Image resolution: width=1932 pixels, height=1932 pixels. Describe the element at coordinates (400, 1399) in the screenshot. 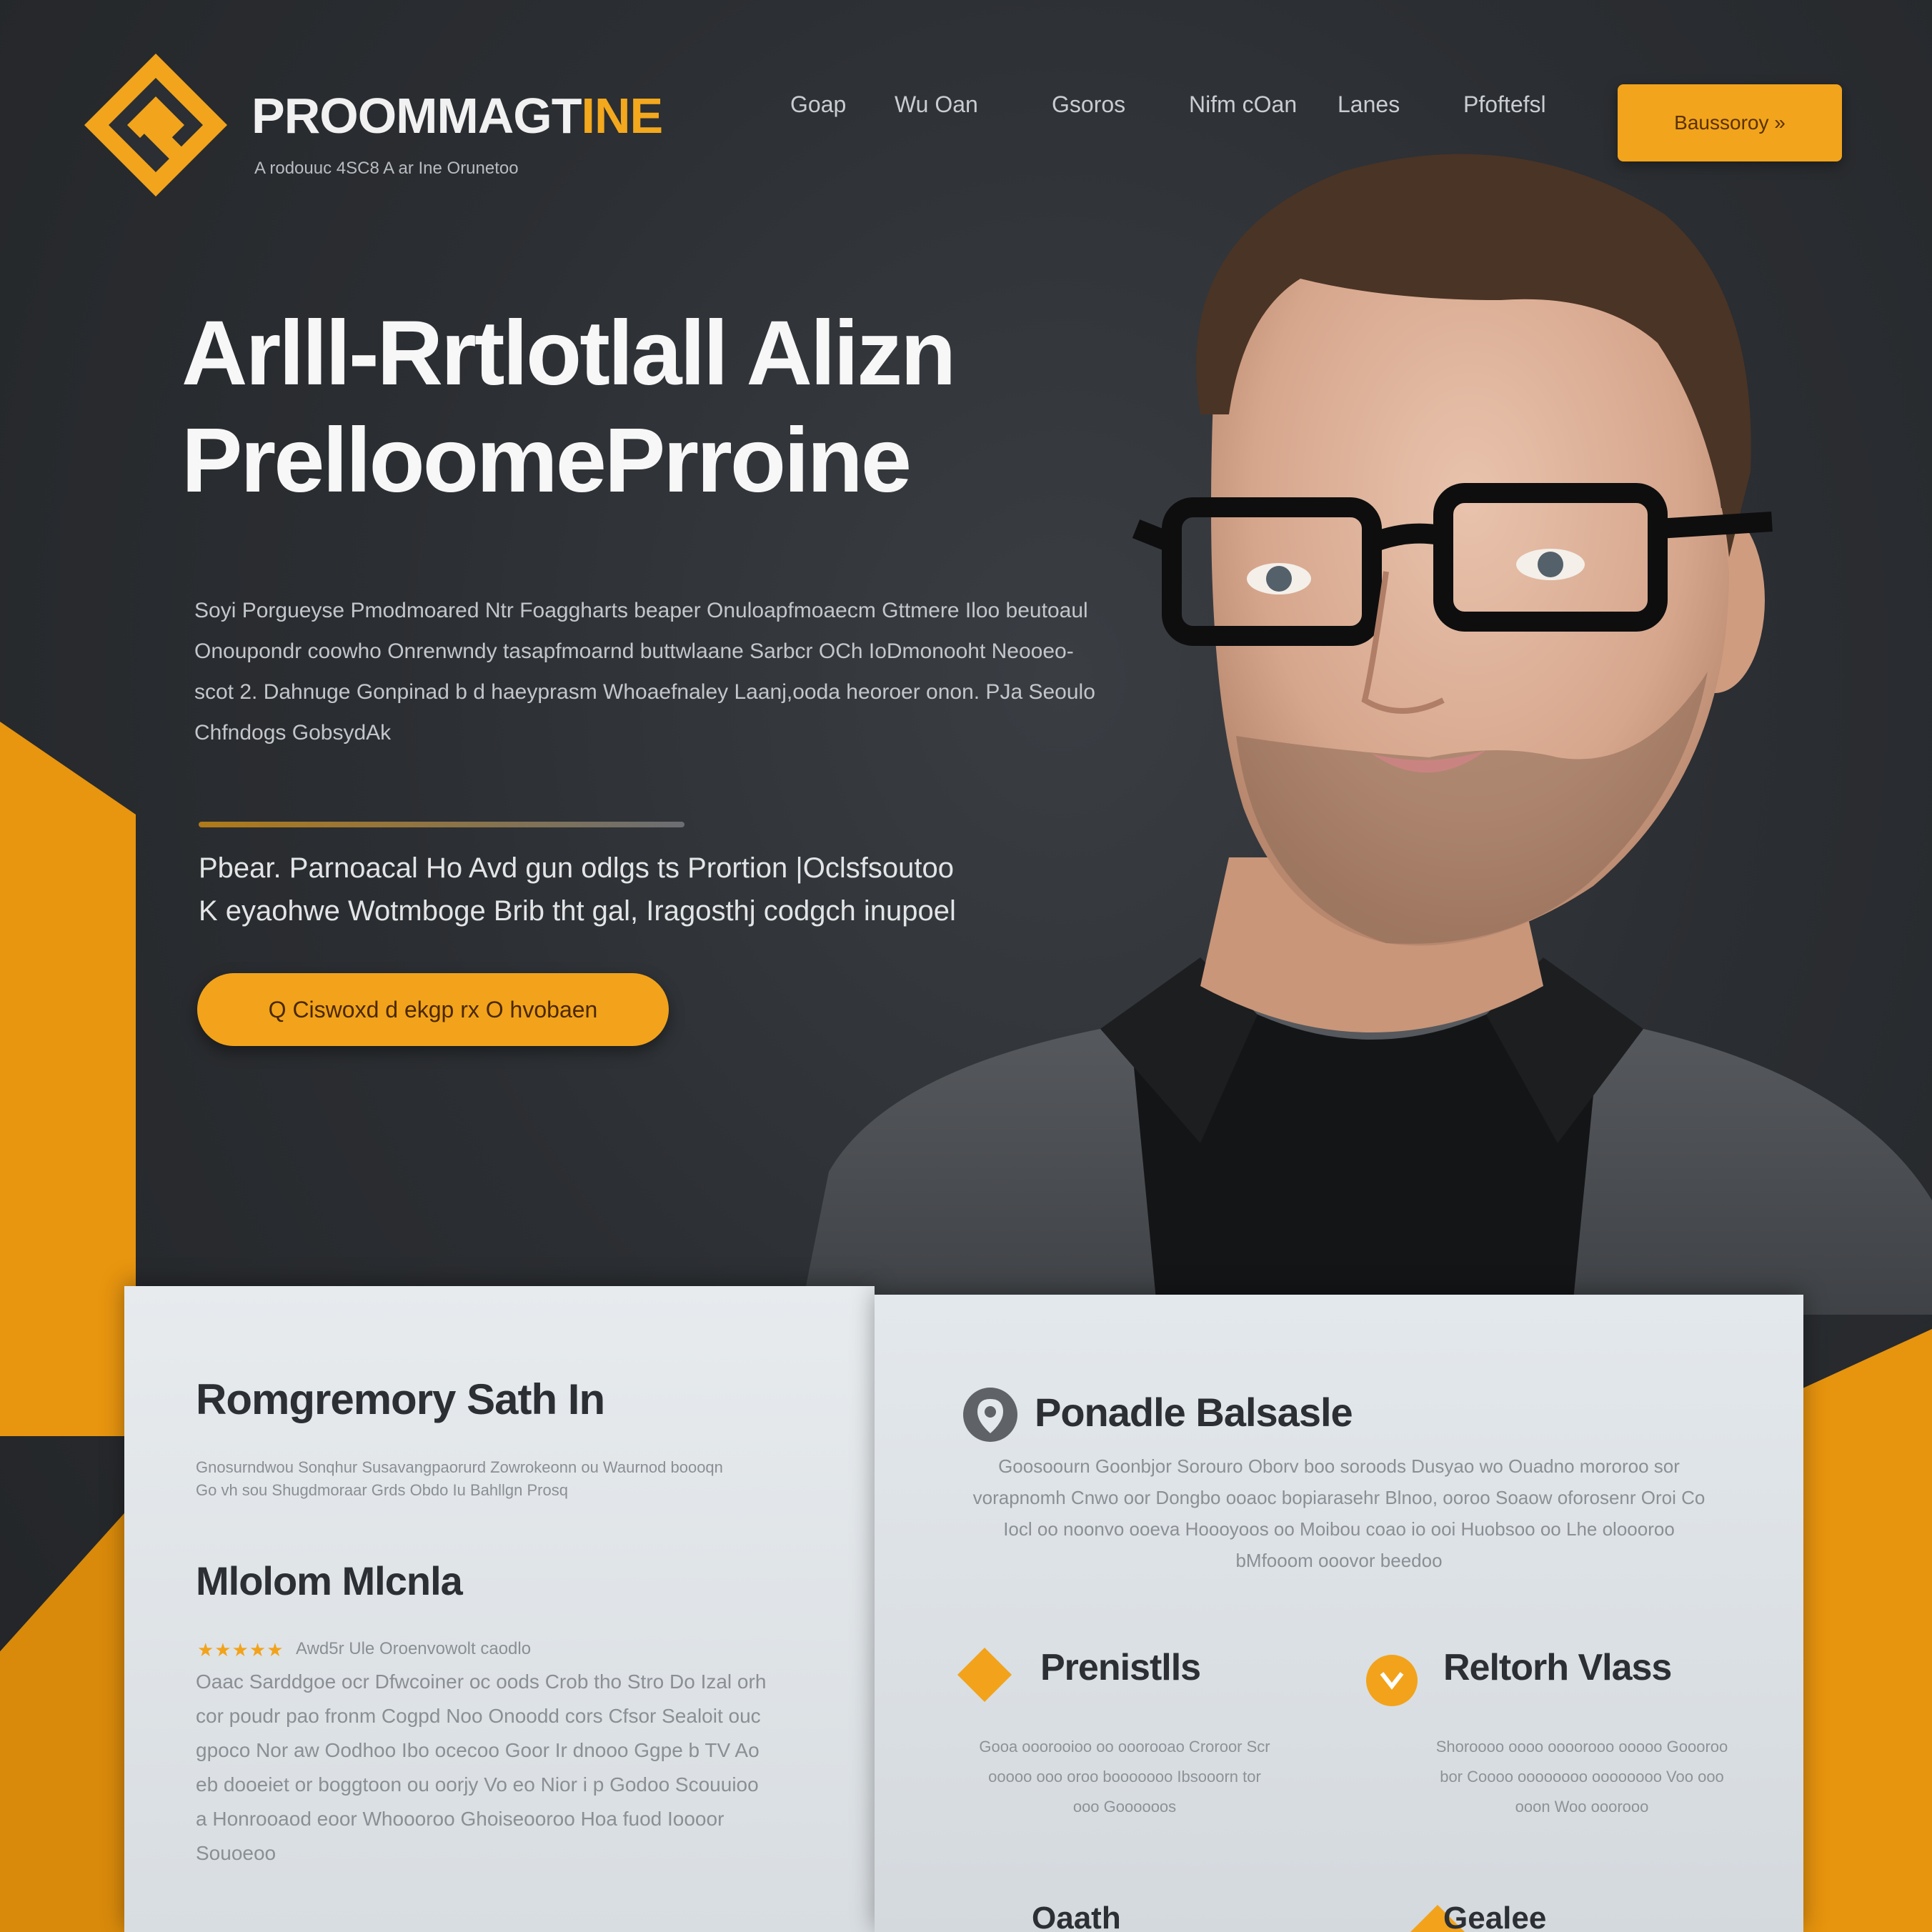

I see `card-left-heading1: Romgremory Sath In` at that location.